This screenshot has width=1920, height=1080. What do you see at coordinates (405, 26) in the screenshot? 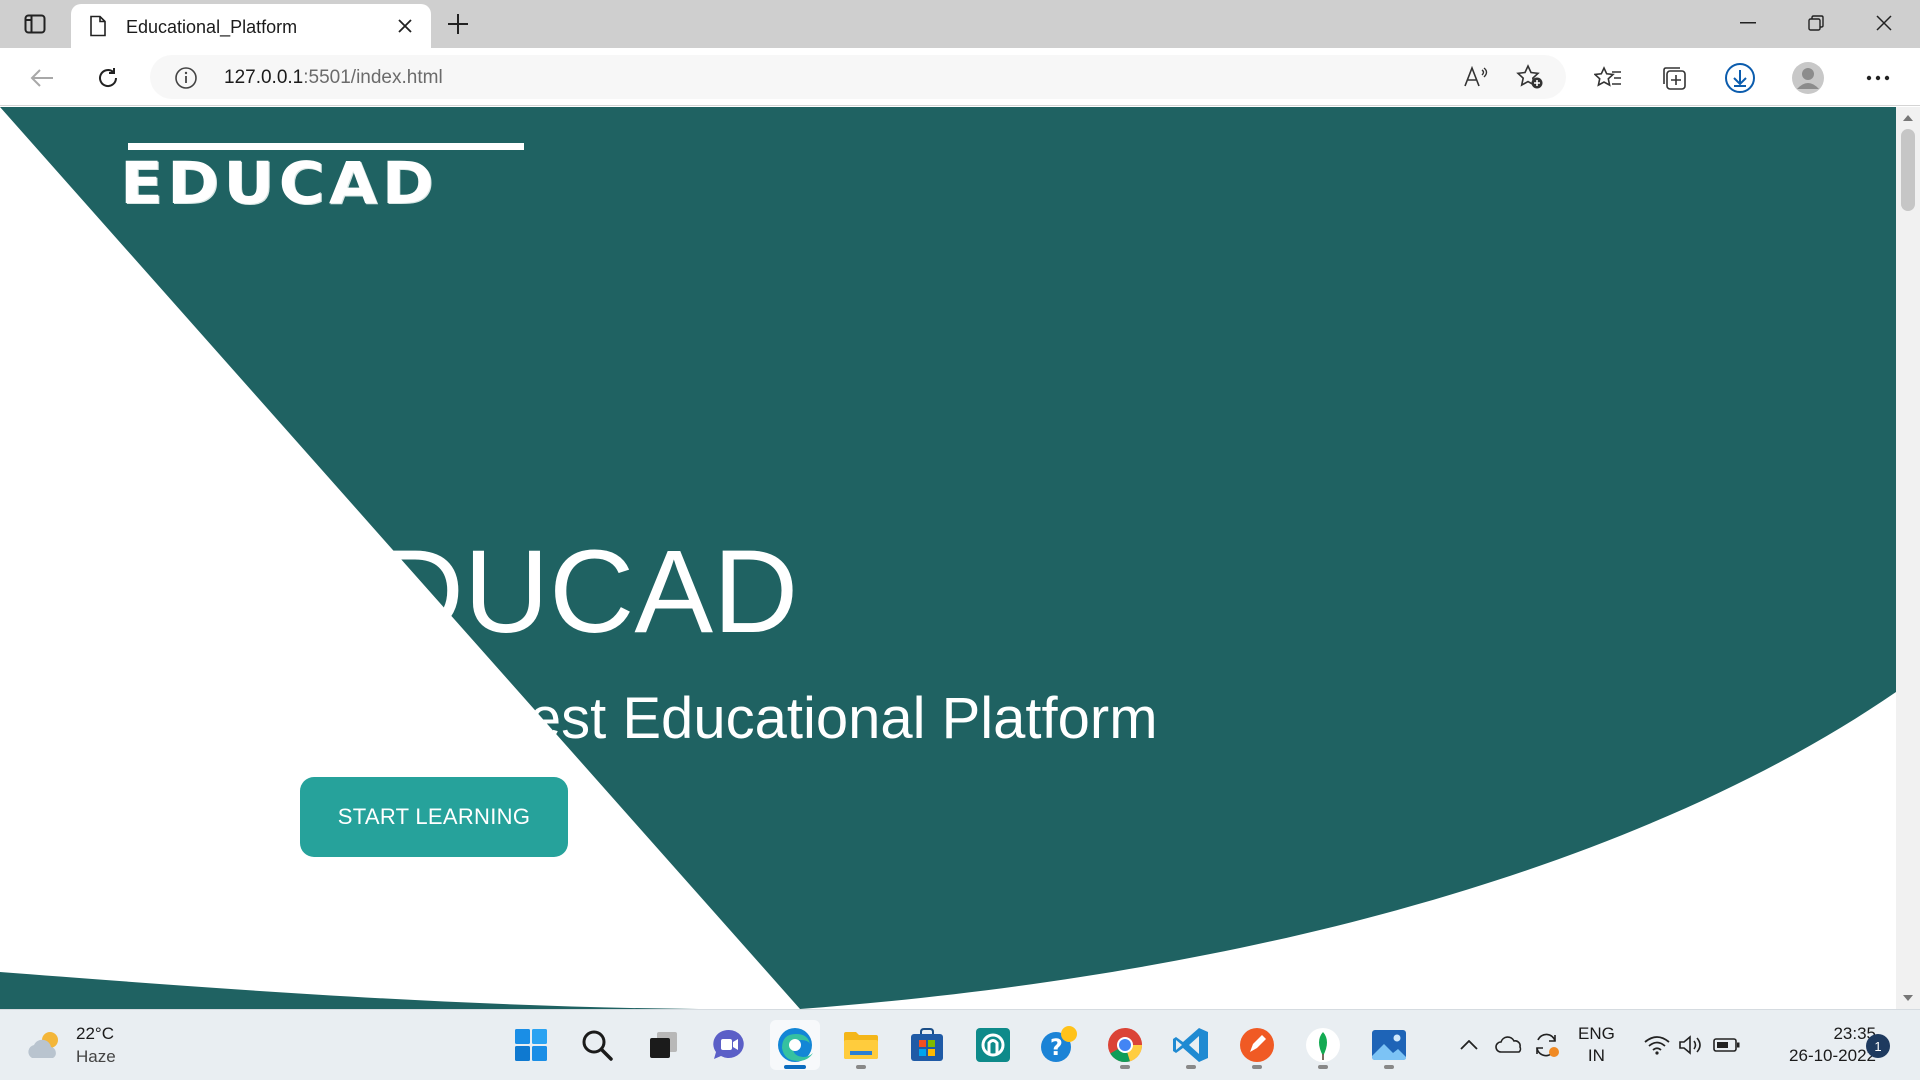
I see `close-tab-icon` at bounding box center [405, 26].